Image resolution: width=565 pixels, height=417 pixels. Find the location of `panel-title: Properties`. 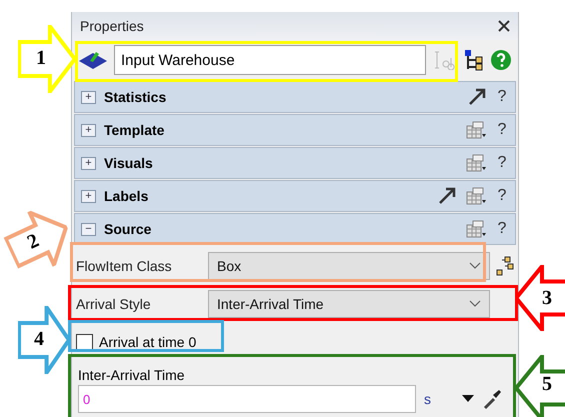

panel-title: Properties is located at coordinates (112, 26).